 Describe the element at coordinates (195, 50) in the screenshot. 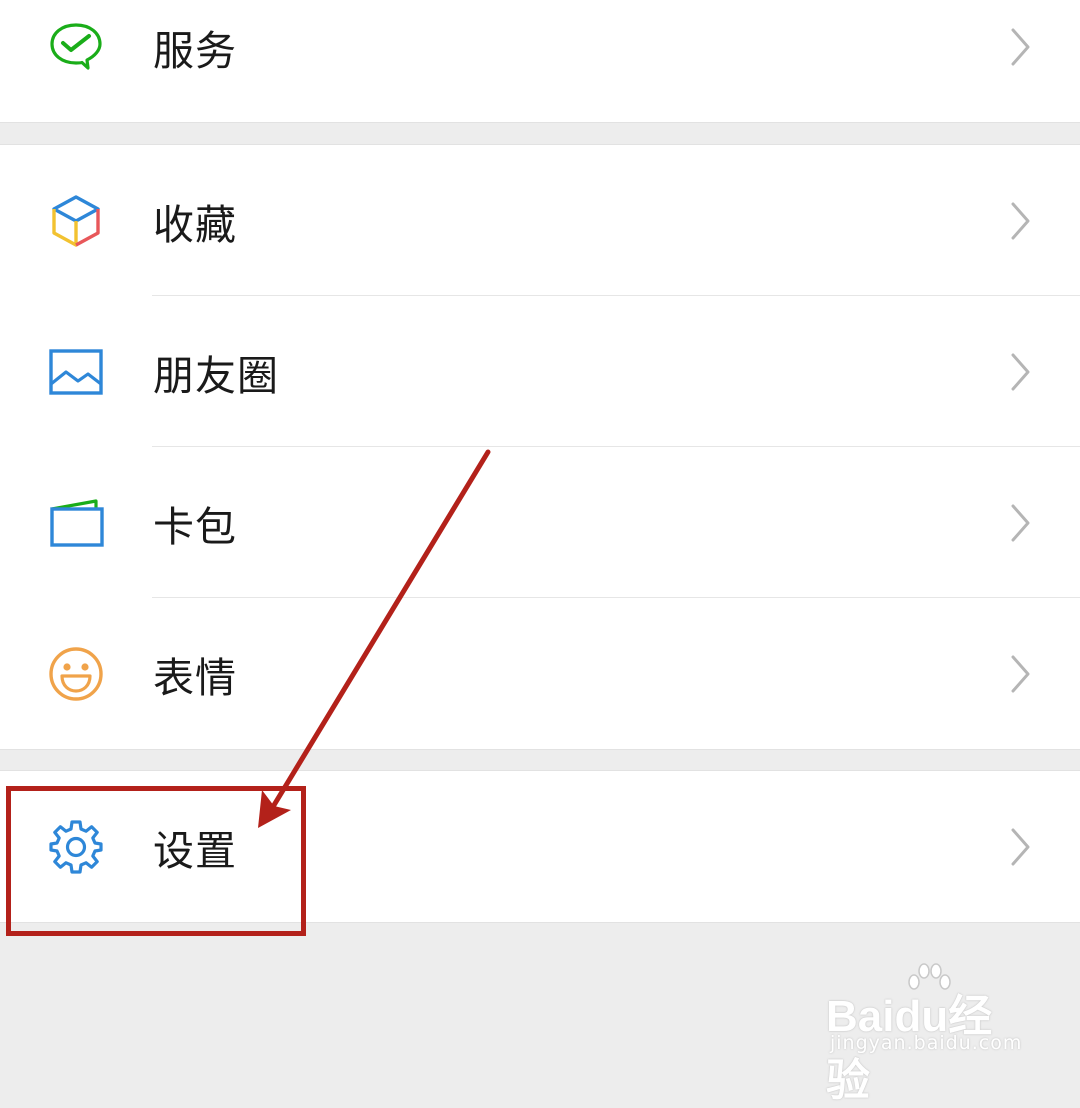

I see `menu-label-services: 服务` at that location.